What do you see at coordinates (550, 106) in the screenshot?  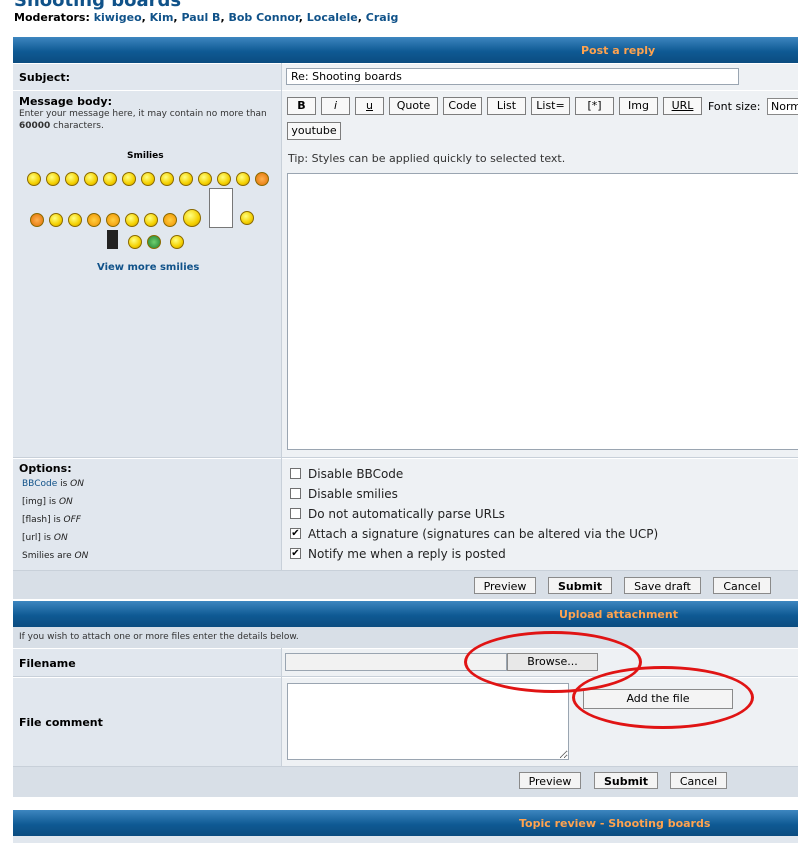 I see `list-ordered-button: List=` at bounding box center [550, 106].